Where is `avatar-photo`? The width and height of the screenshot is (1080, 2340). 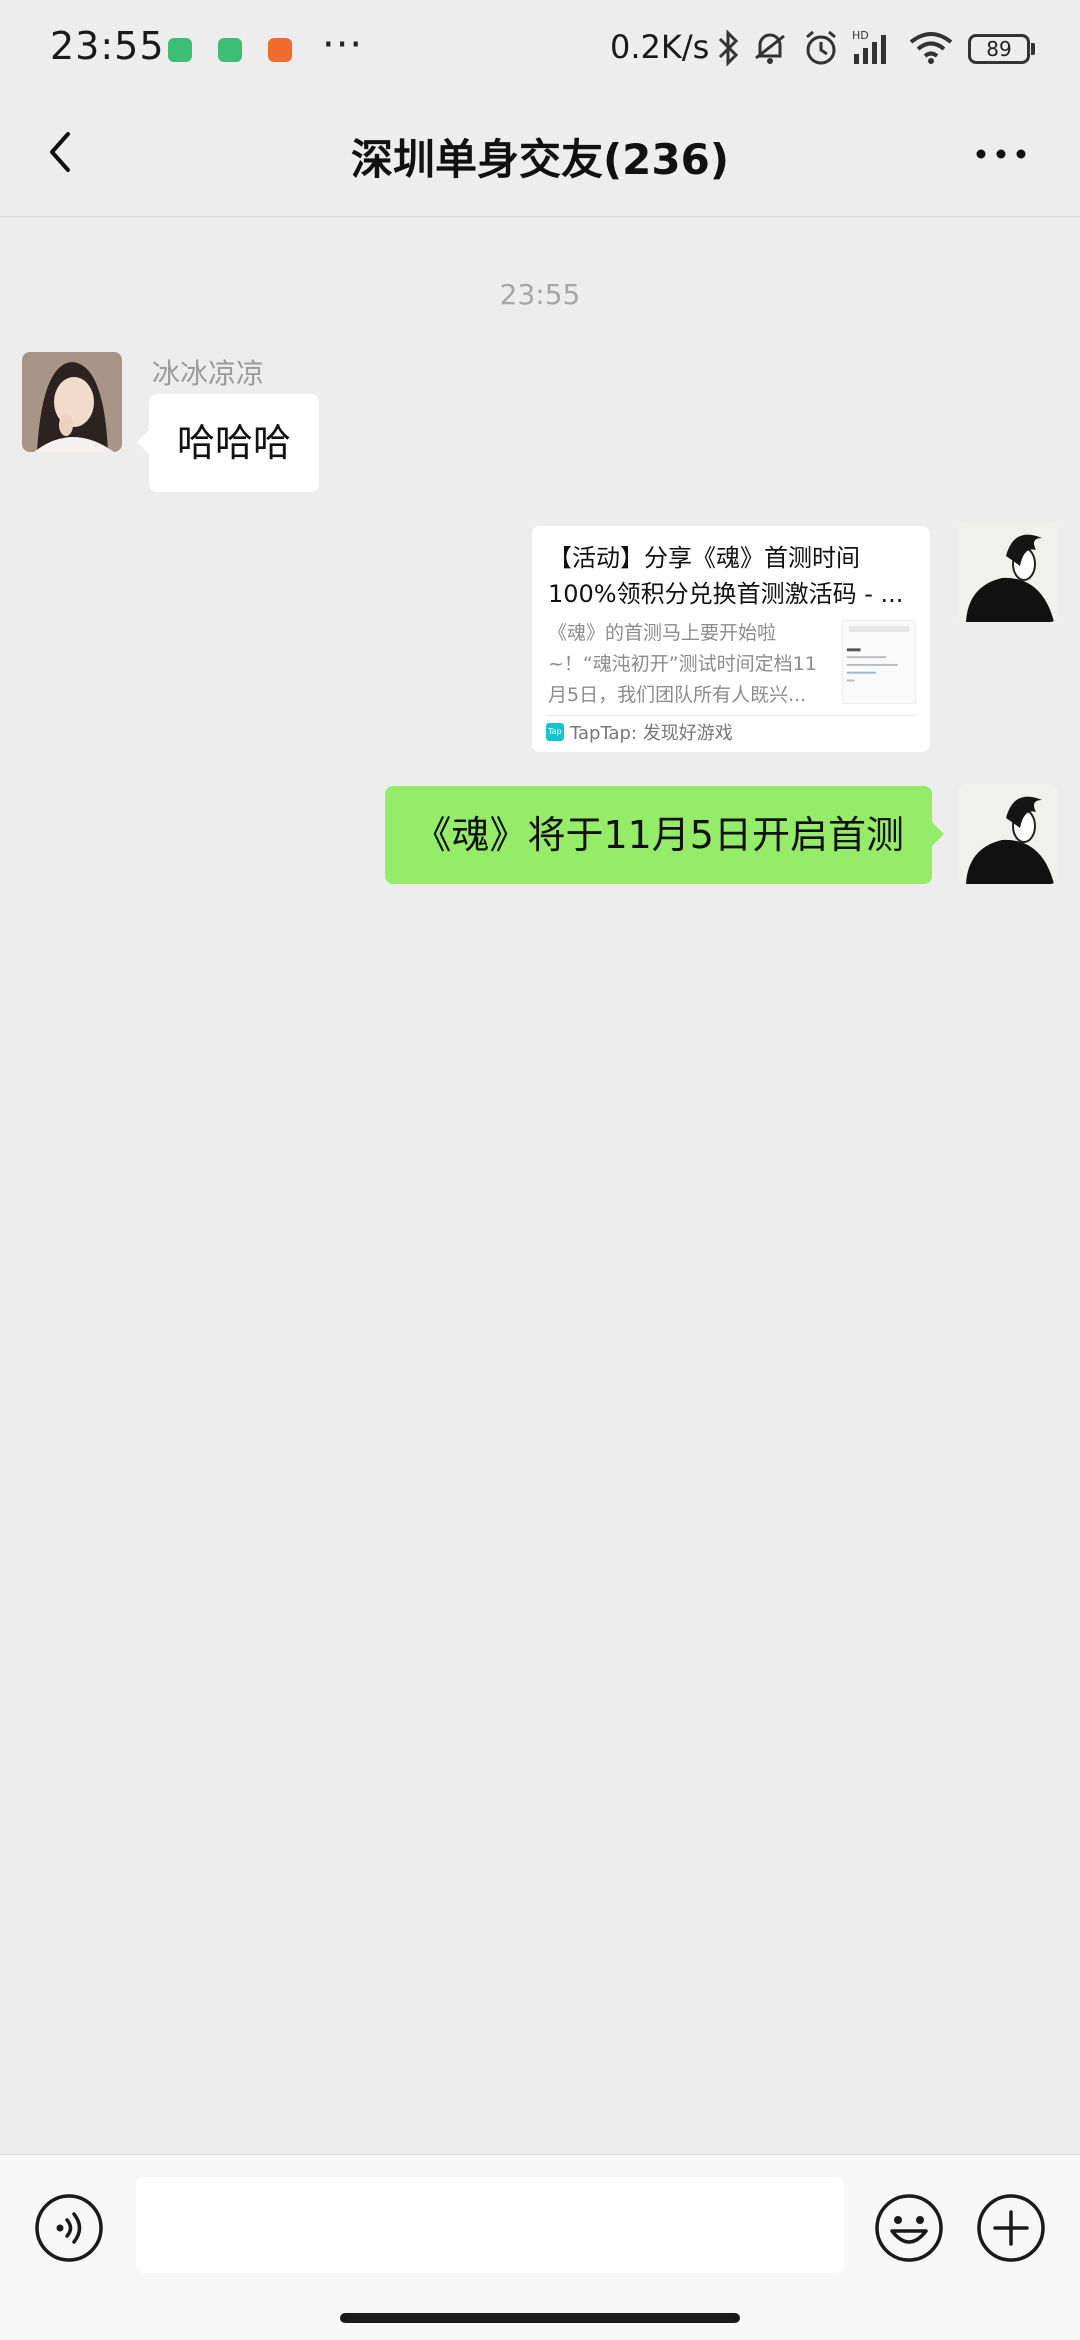 avatar-photo is located at coordinates (72, 402).